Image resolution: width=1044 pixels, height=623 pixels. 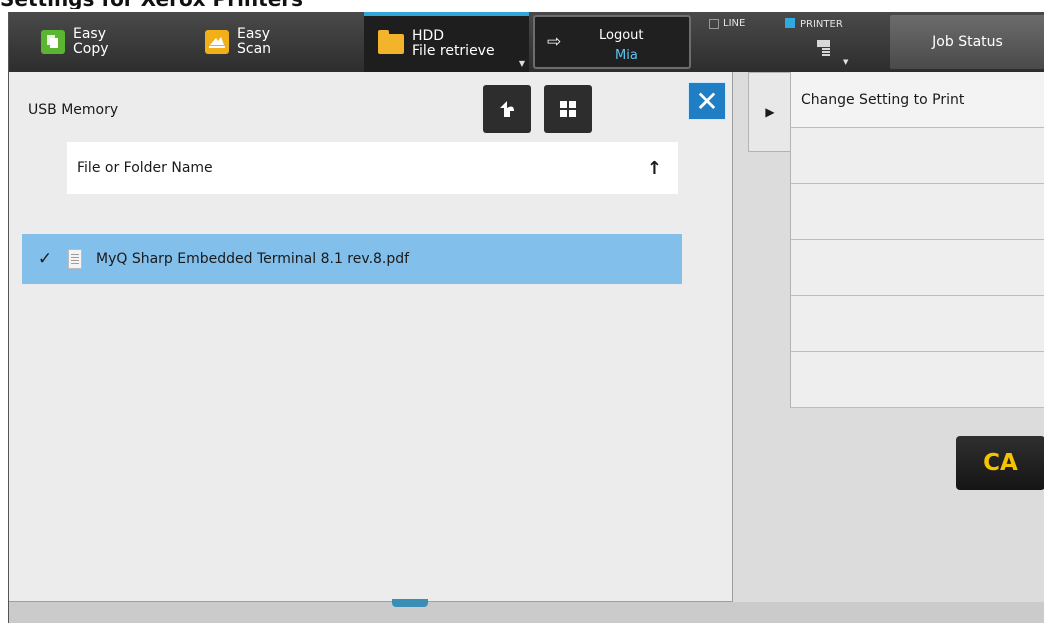 What do you see at coordinates (453, 51) in the screenshot?
I see `hdd-label-2: File retrieve` at bounding box center [453, 51].